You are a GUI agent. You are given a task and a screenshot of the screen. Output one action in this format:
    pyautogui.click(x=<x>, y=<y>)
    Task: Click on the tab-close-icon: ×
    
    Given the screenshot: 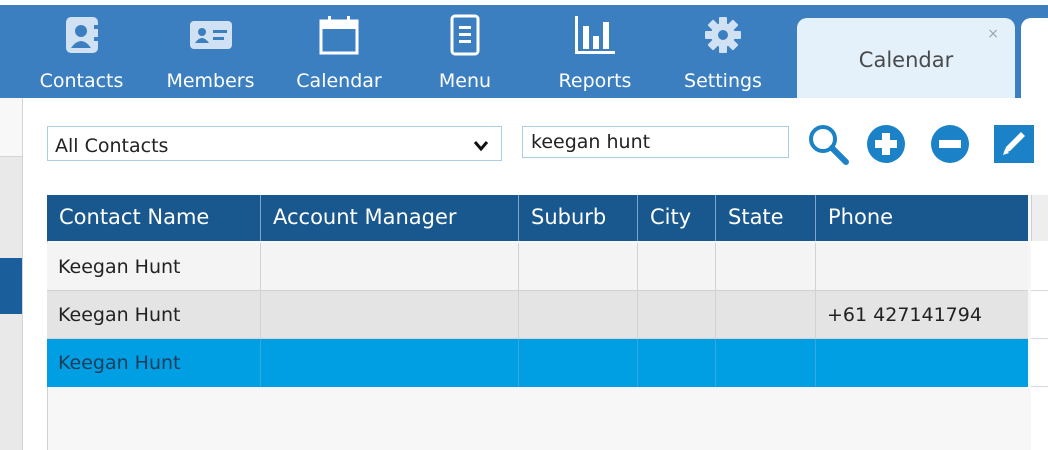 What is the action you would take?
    pyautogui.click(x=993, y=34)
    